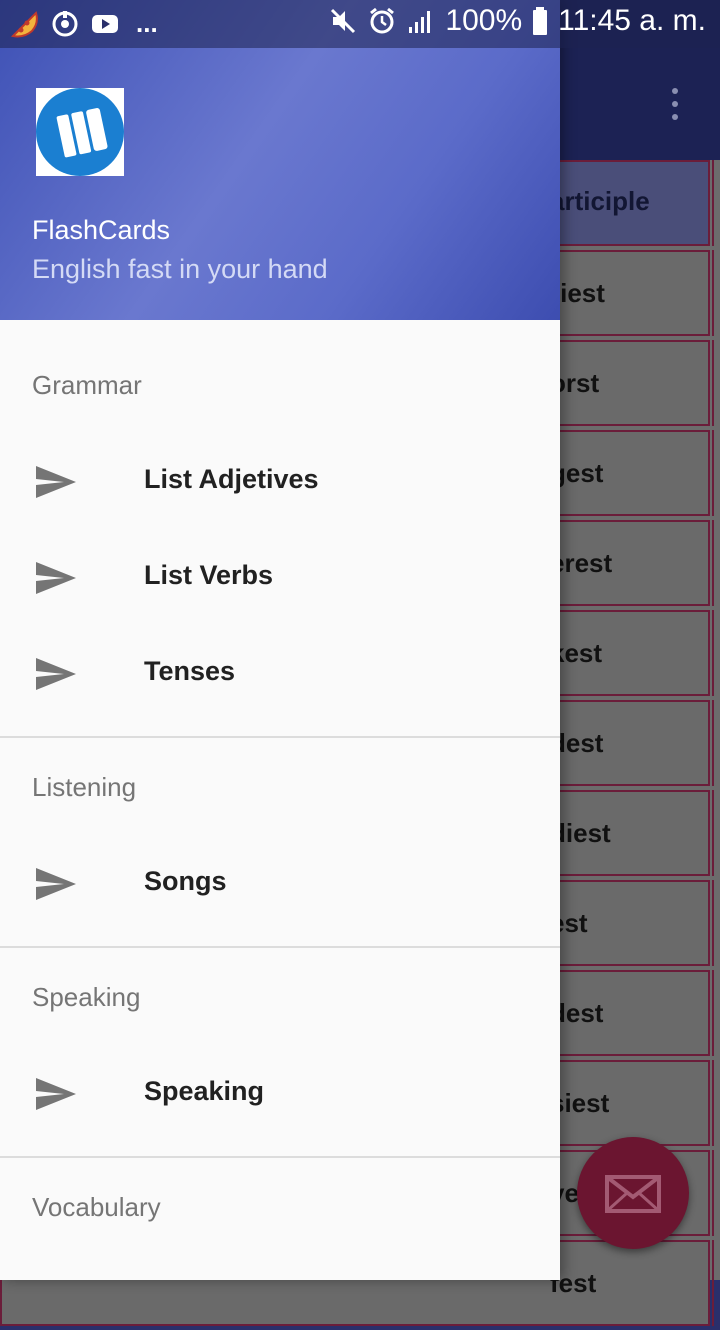 Image resolution: width=720 pixels, height=1330 pixels. I want to click on pizza-icon, so click(24, 23).